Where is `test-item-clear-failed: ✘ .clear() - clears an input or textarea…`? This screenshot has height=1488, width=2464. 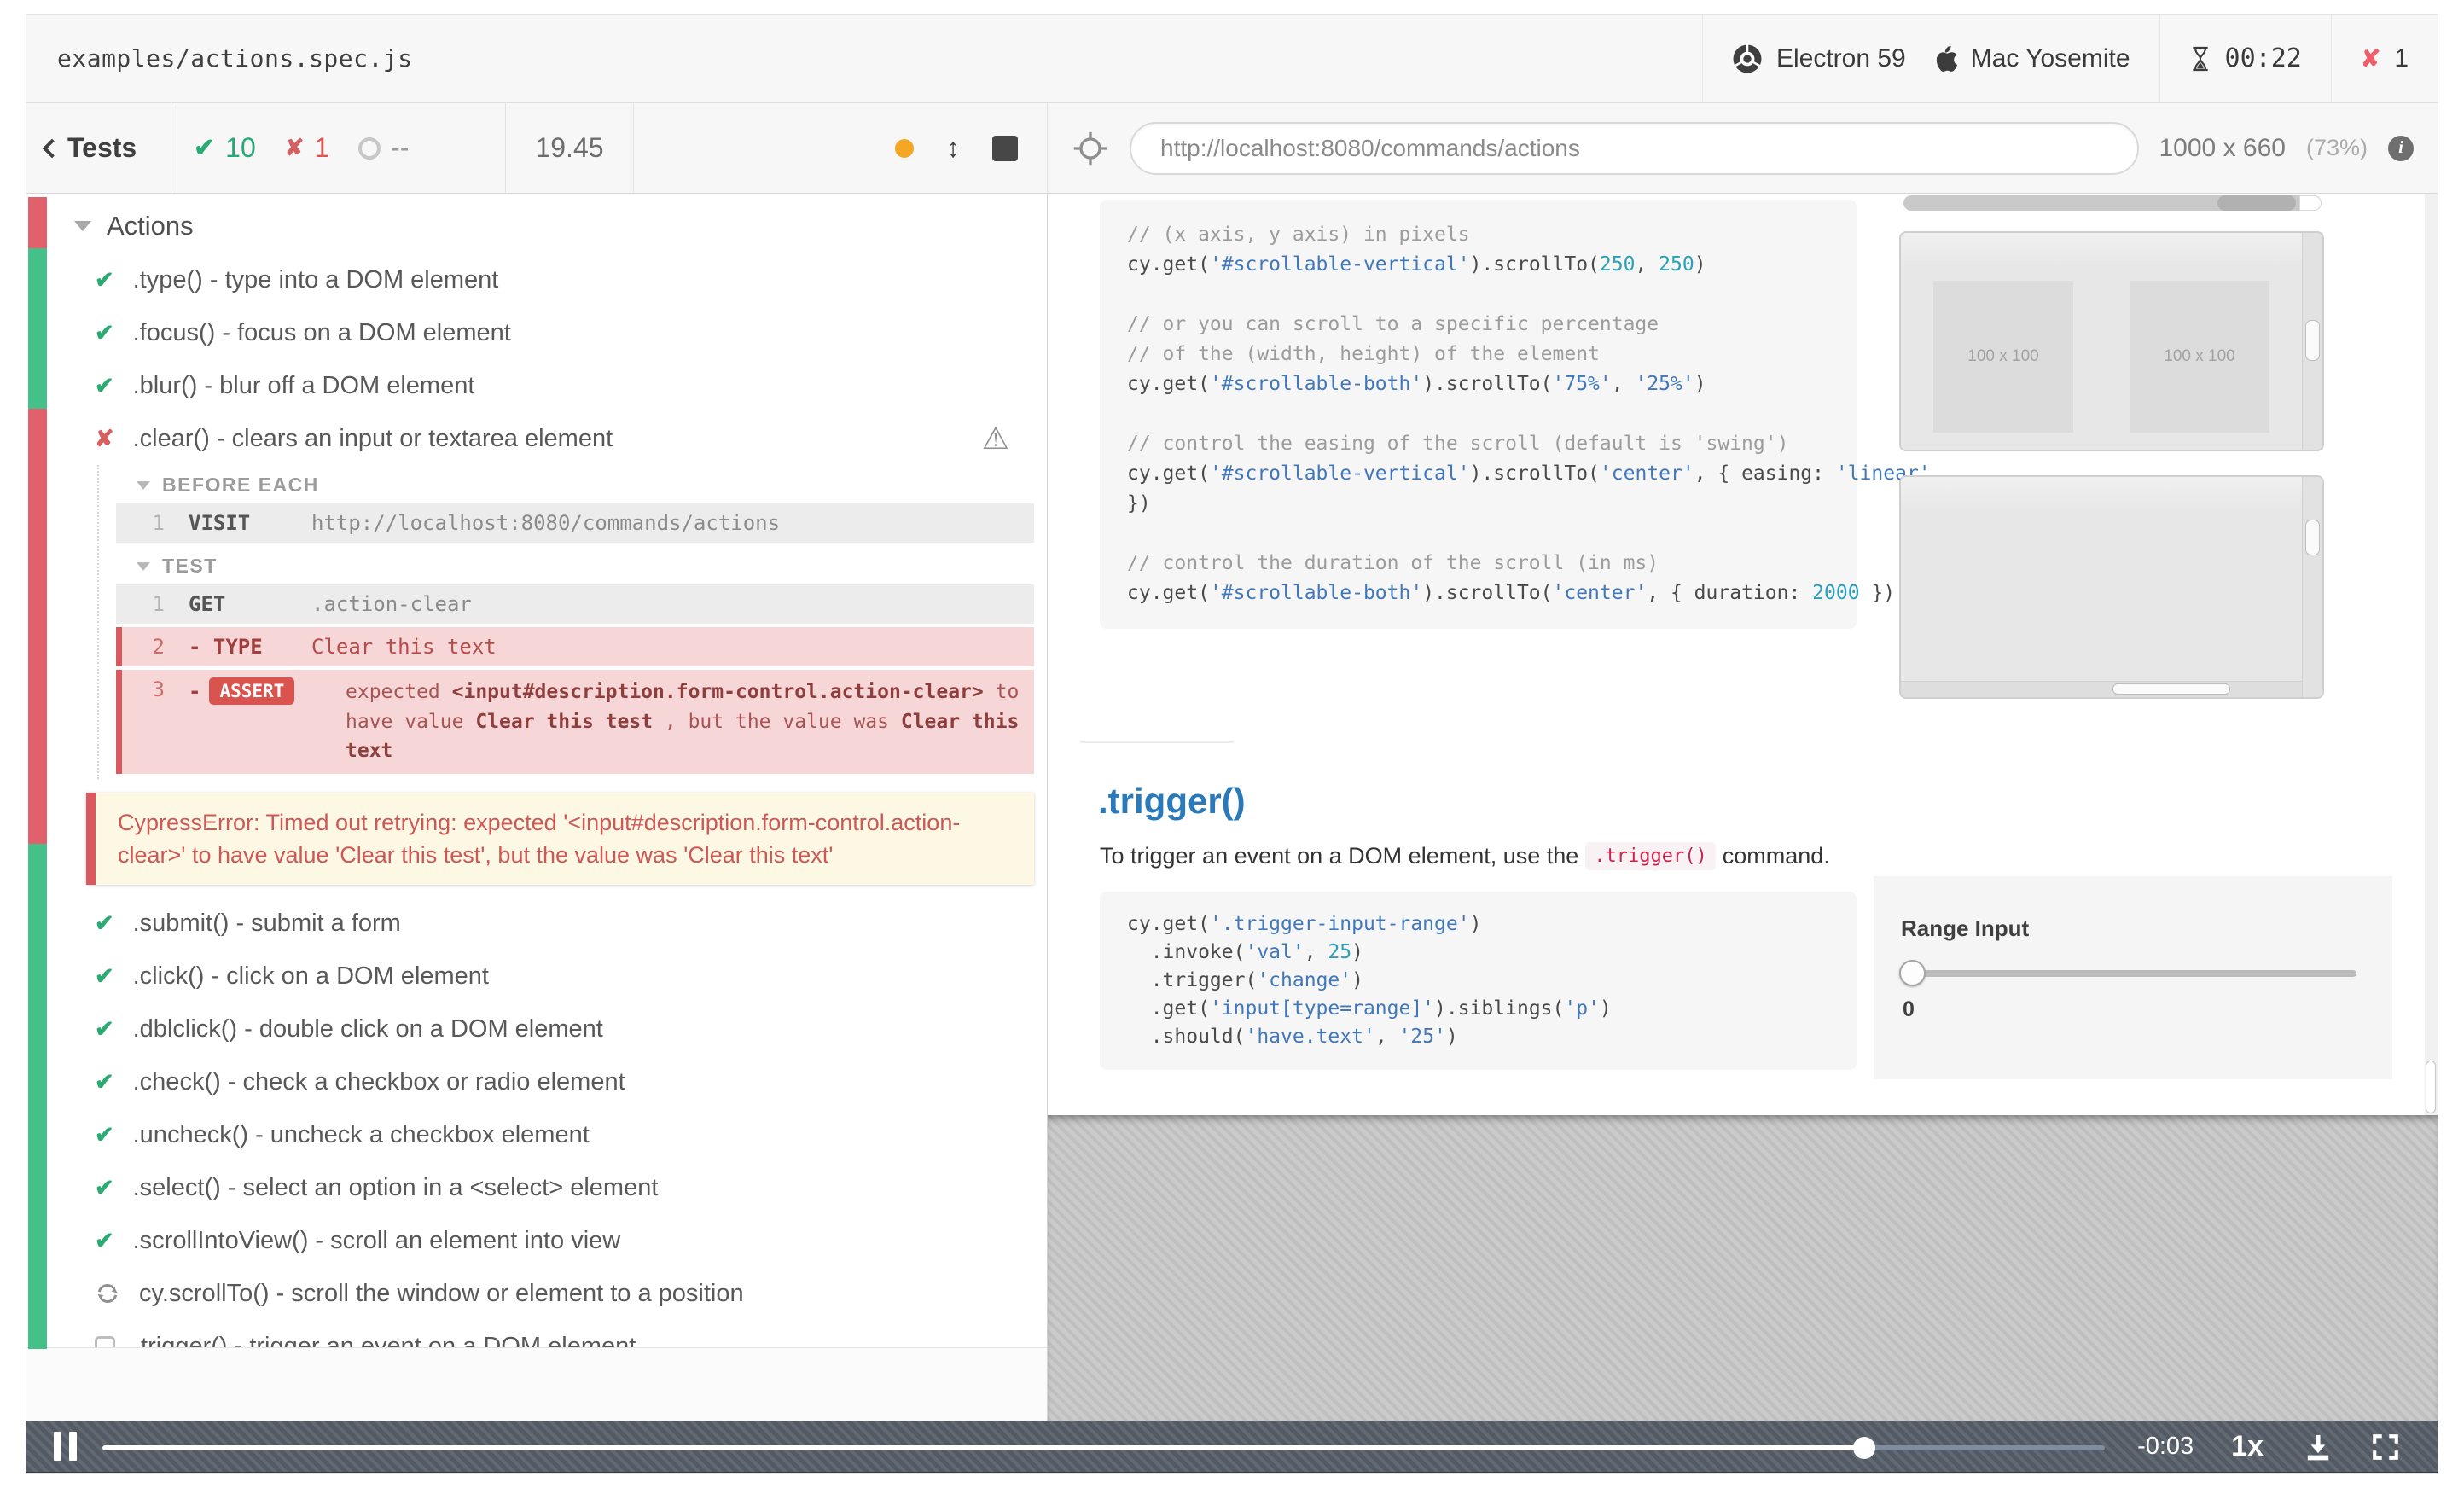
test-item-clear-failed: ✘ .clear() - clears an input or textarea… is located at coordinates (536, 439).